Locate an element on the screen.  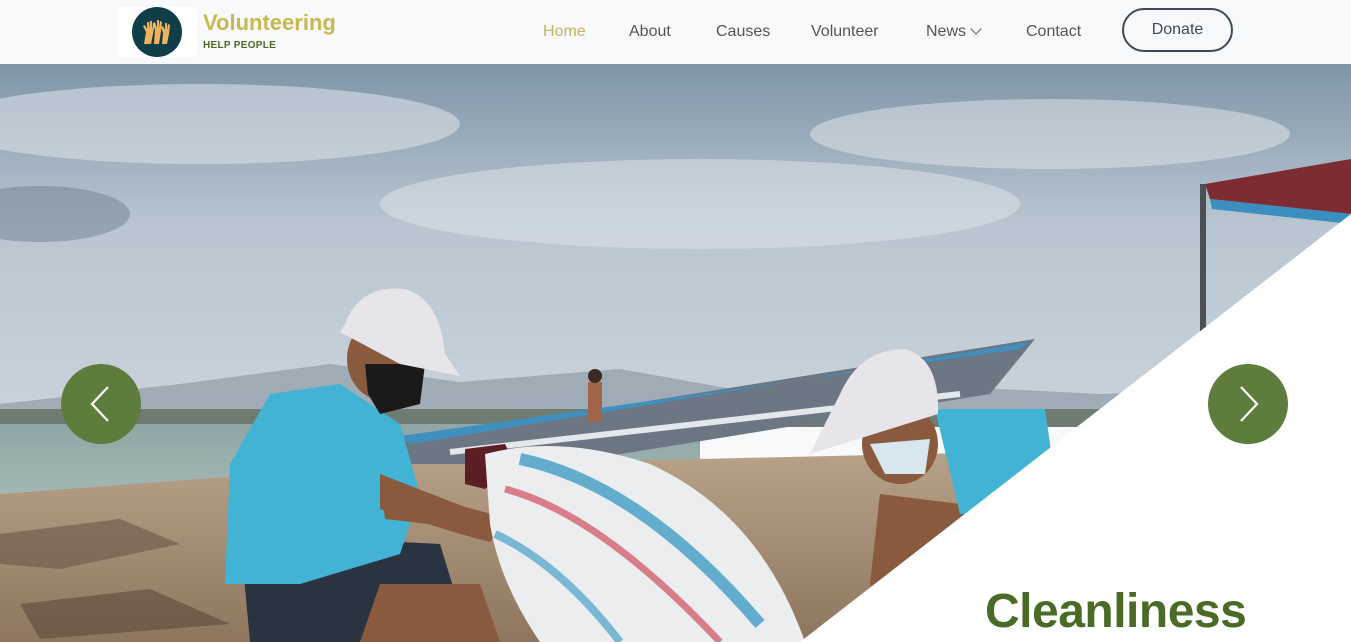
nav-item-news: News is located at coordinates (954, 32).